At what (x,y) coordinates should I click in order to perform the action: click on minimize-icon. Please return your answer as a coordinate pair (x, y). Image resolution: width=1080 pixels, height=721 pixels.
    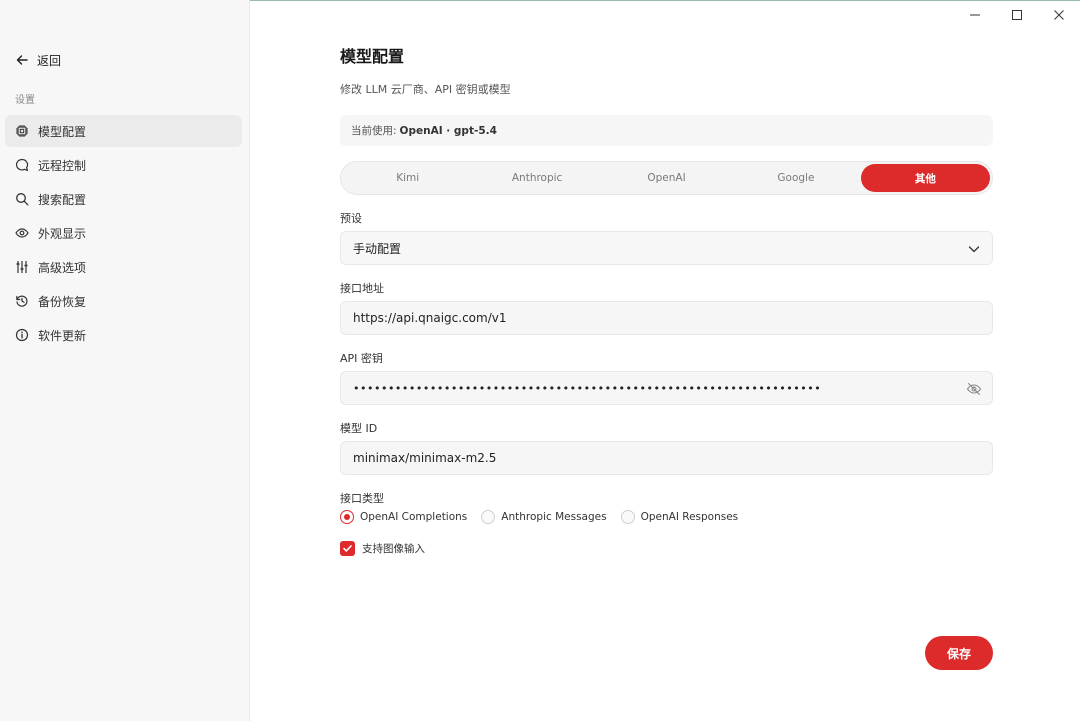
    Looking at the image, I should click on (975, 15).